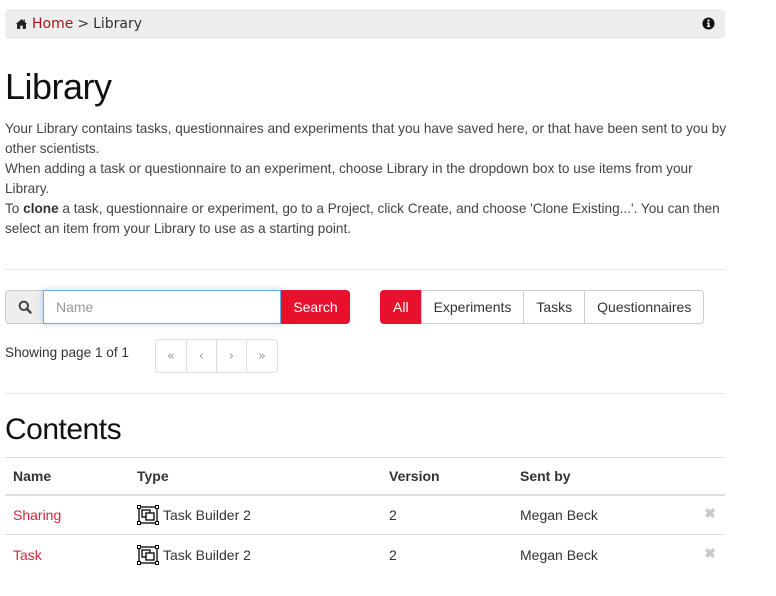 The image size is (776, 596). I want to click on prev-page-button: ‹, so click(201, 356).